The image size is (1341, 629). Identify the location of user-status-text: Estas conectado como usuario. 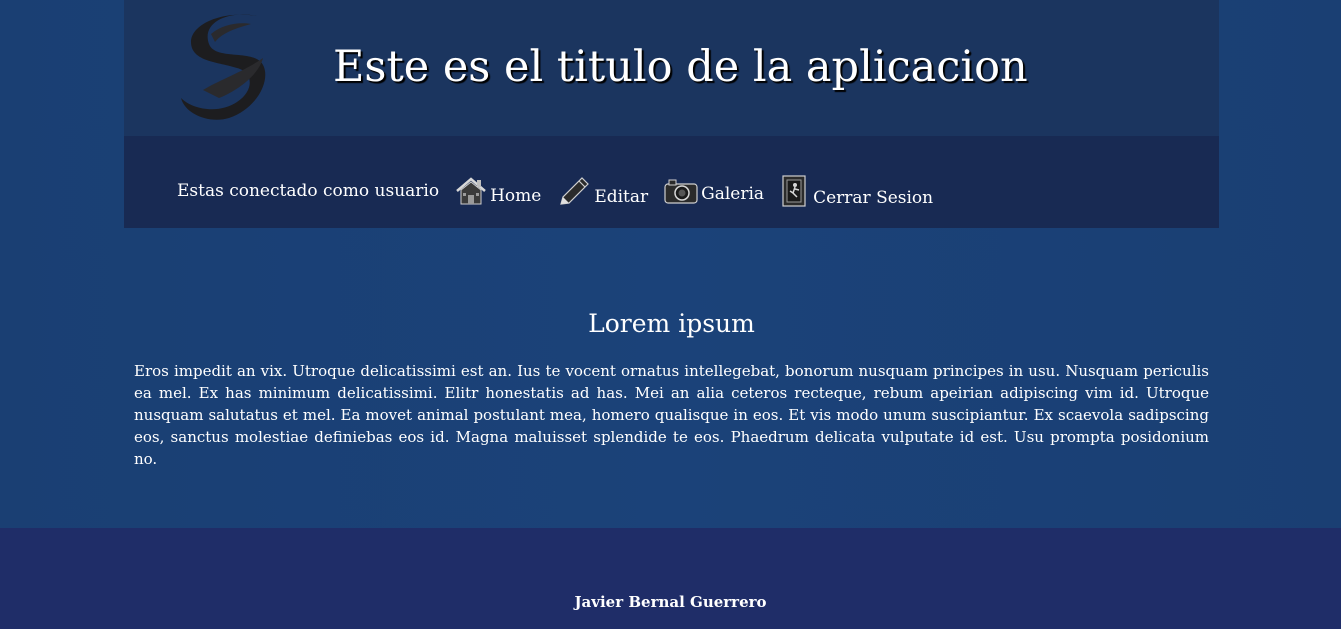
(308, 191).